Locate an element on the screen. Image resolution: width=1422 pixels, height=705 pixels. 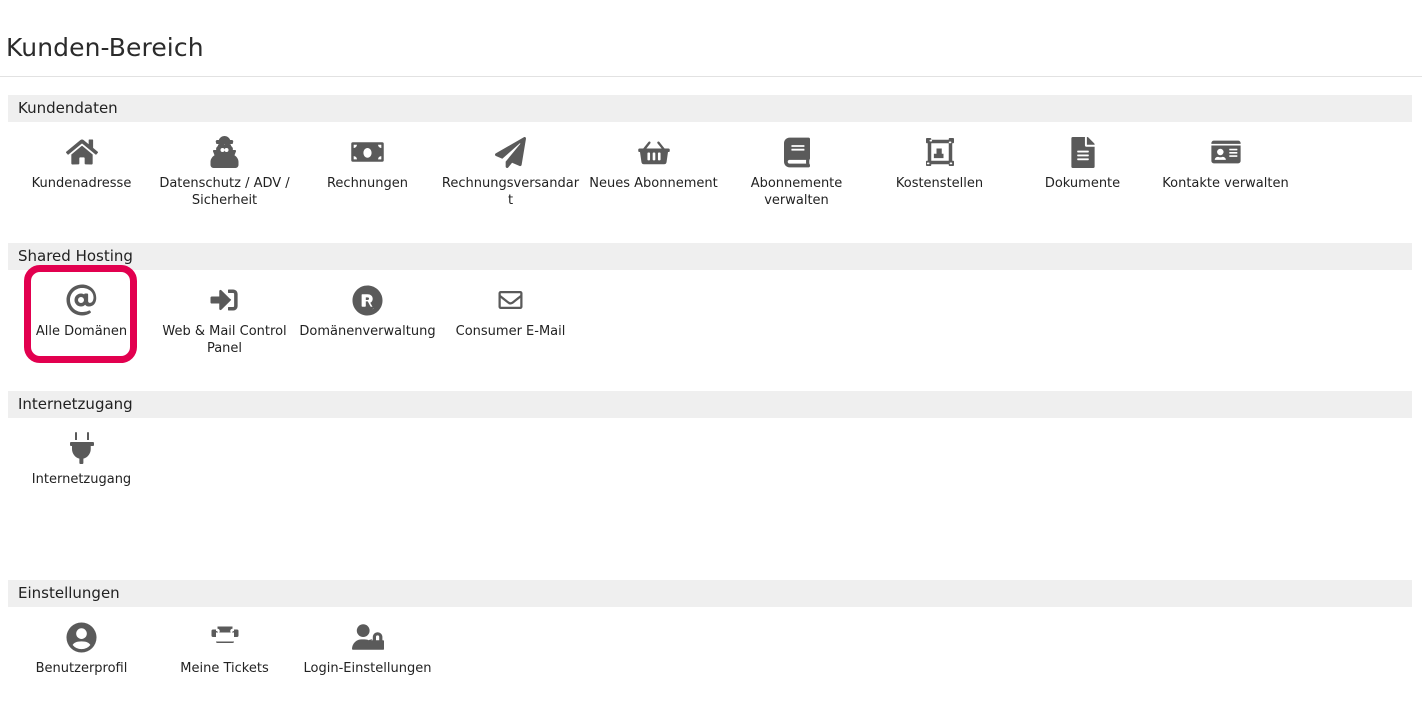
tile-label: Kontakte verwalten is located at coordinates (1225, 183).